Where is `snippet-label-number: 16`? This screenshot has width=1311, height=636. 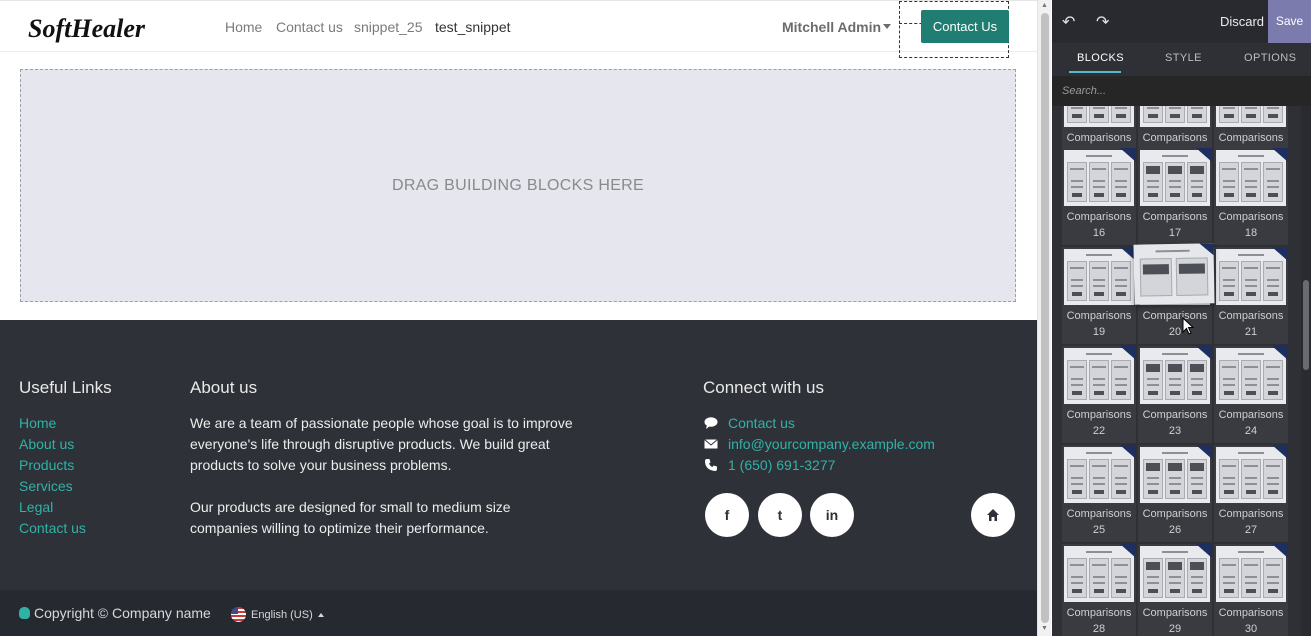 snippet-label-number: 16 is located at coordinates (1099, 233).